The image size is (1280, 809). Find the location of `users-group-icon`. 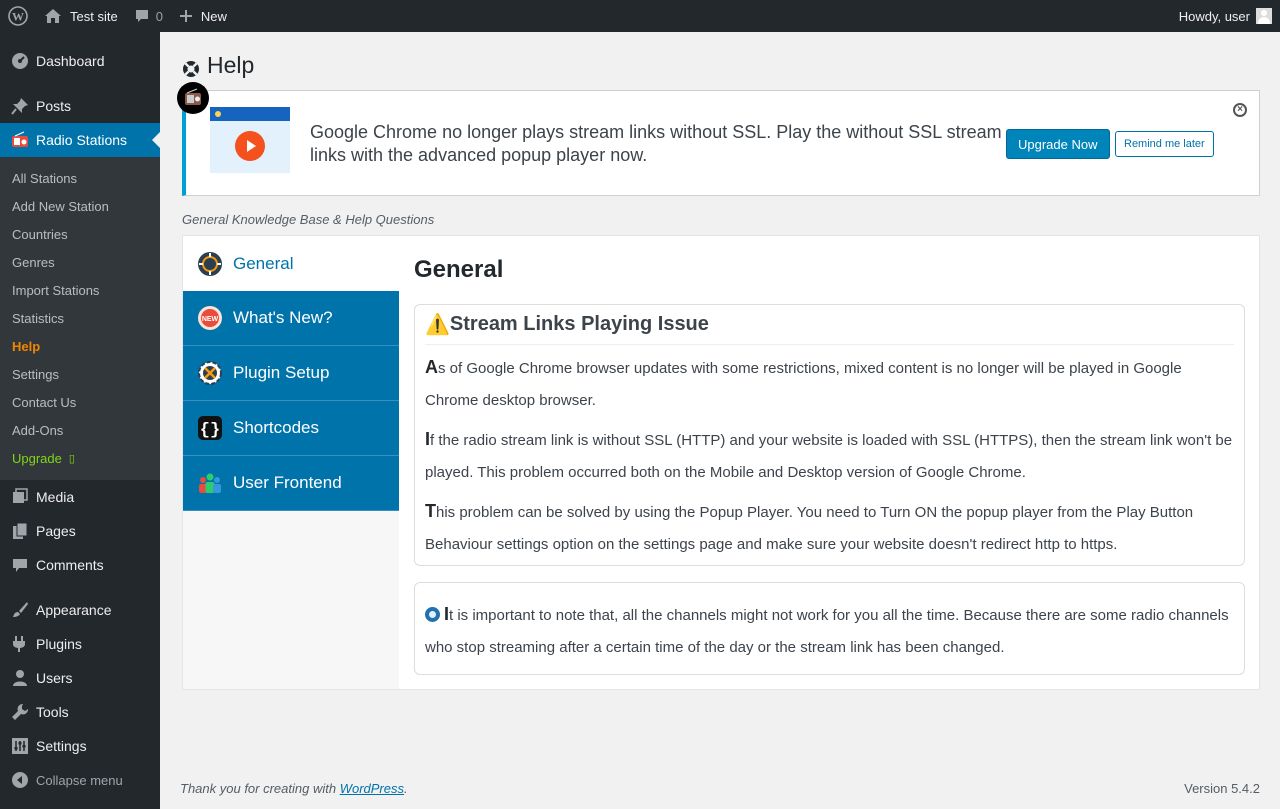

users-group-icon is located at coordinates (210, 483).